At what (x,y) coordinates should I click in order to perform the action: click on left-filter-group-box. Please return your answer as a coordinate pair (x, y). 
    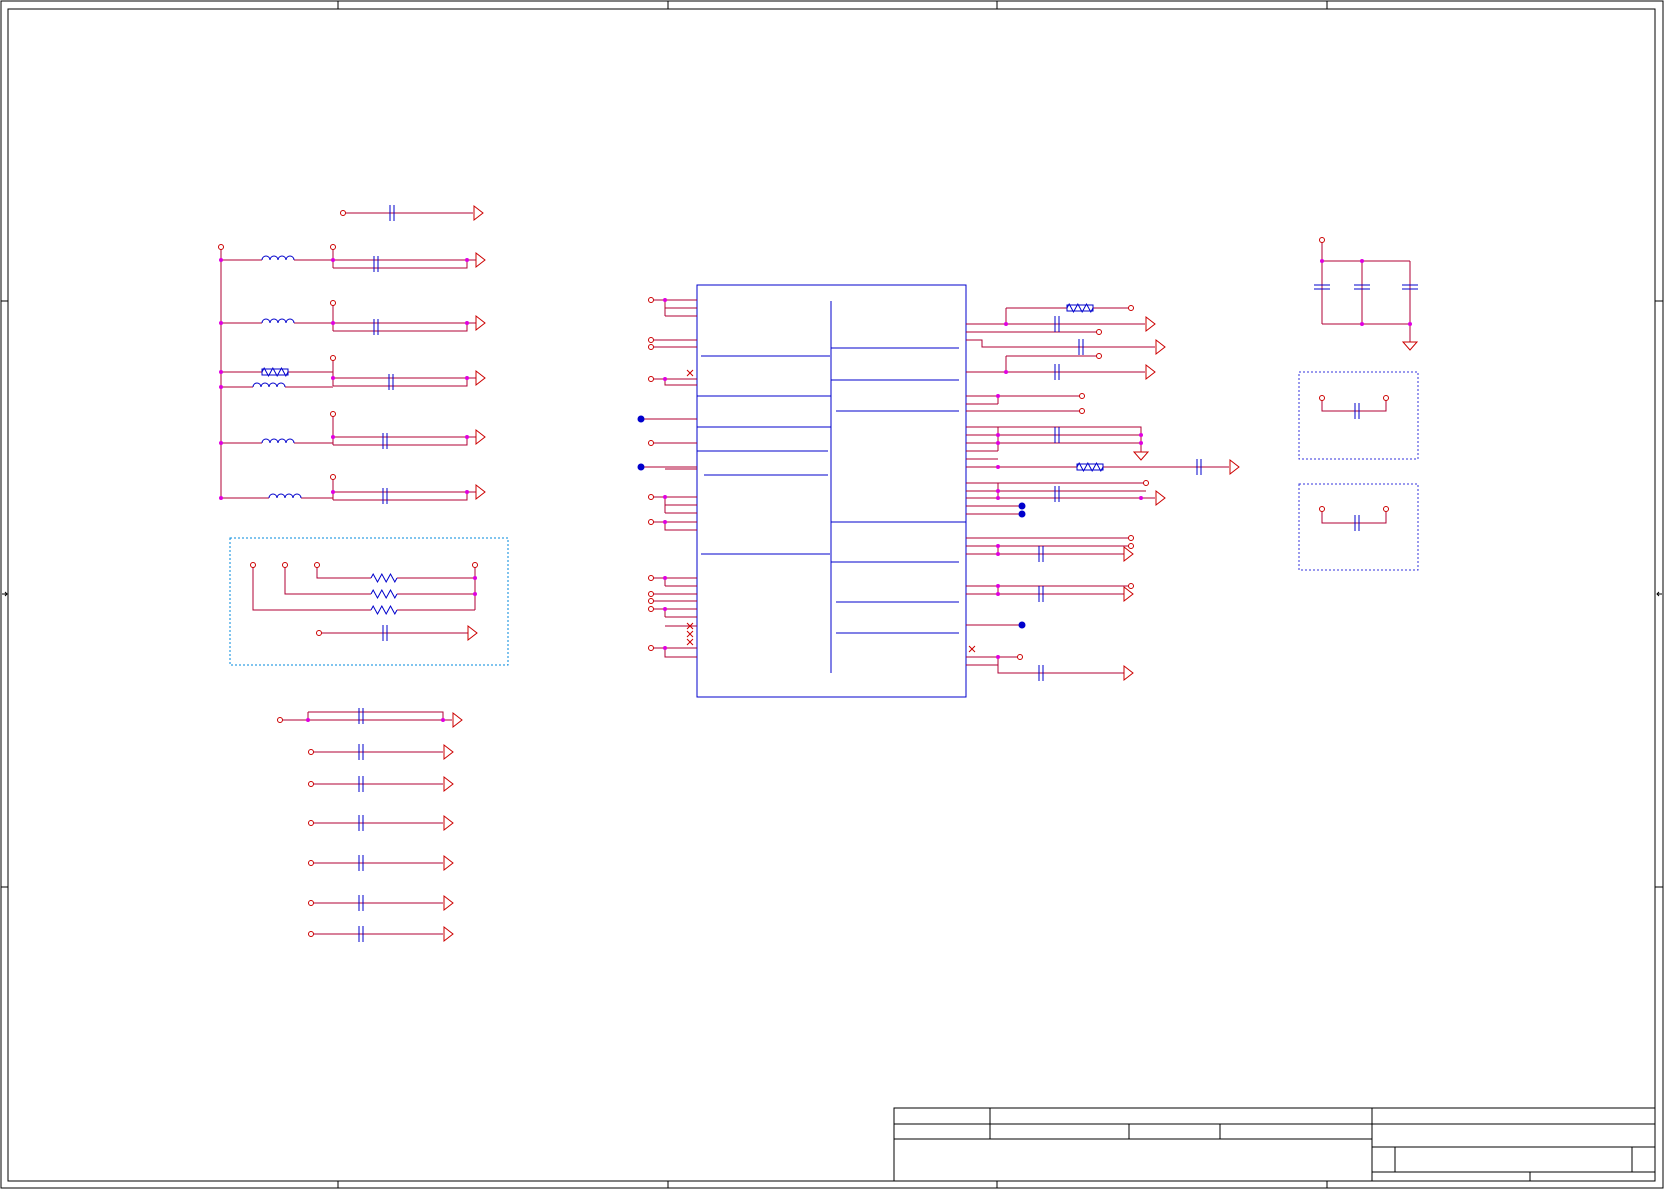
    Looking at the image, I should click on (369, 601).